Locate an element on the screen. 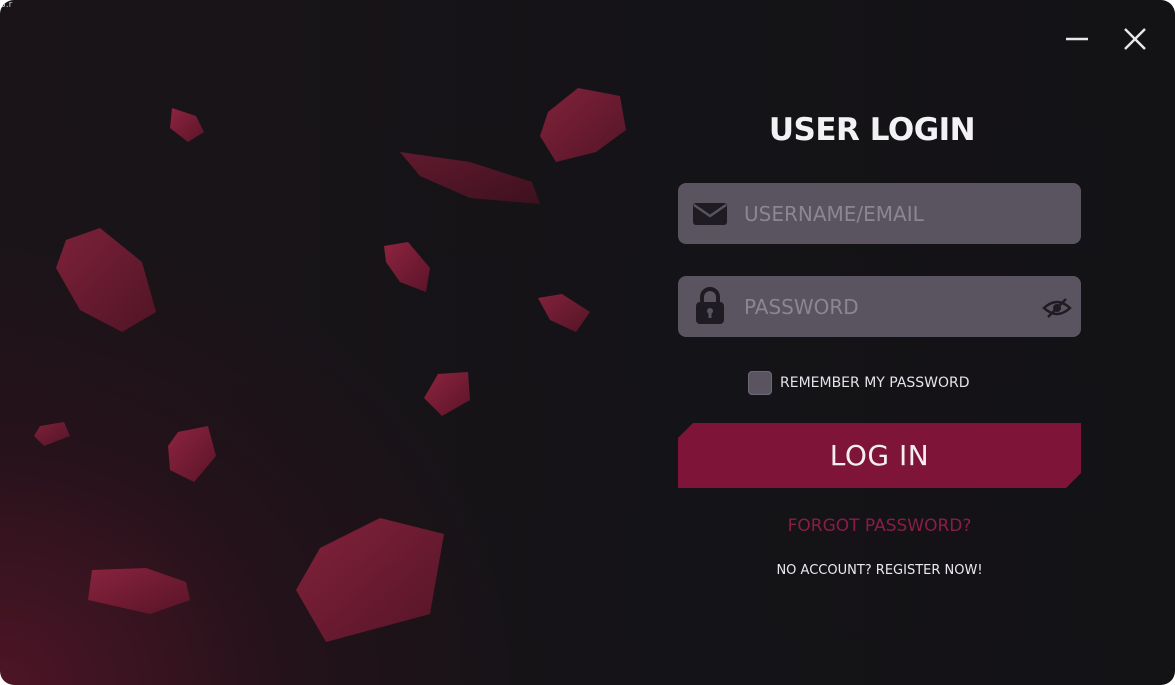 This screenshot has height=685, width=1175. minimize-icon is located at coordinates (1077, 39).